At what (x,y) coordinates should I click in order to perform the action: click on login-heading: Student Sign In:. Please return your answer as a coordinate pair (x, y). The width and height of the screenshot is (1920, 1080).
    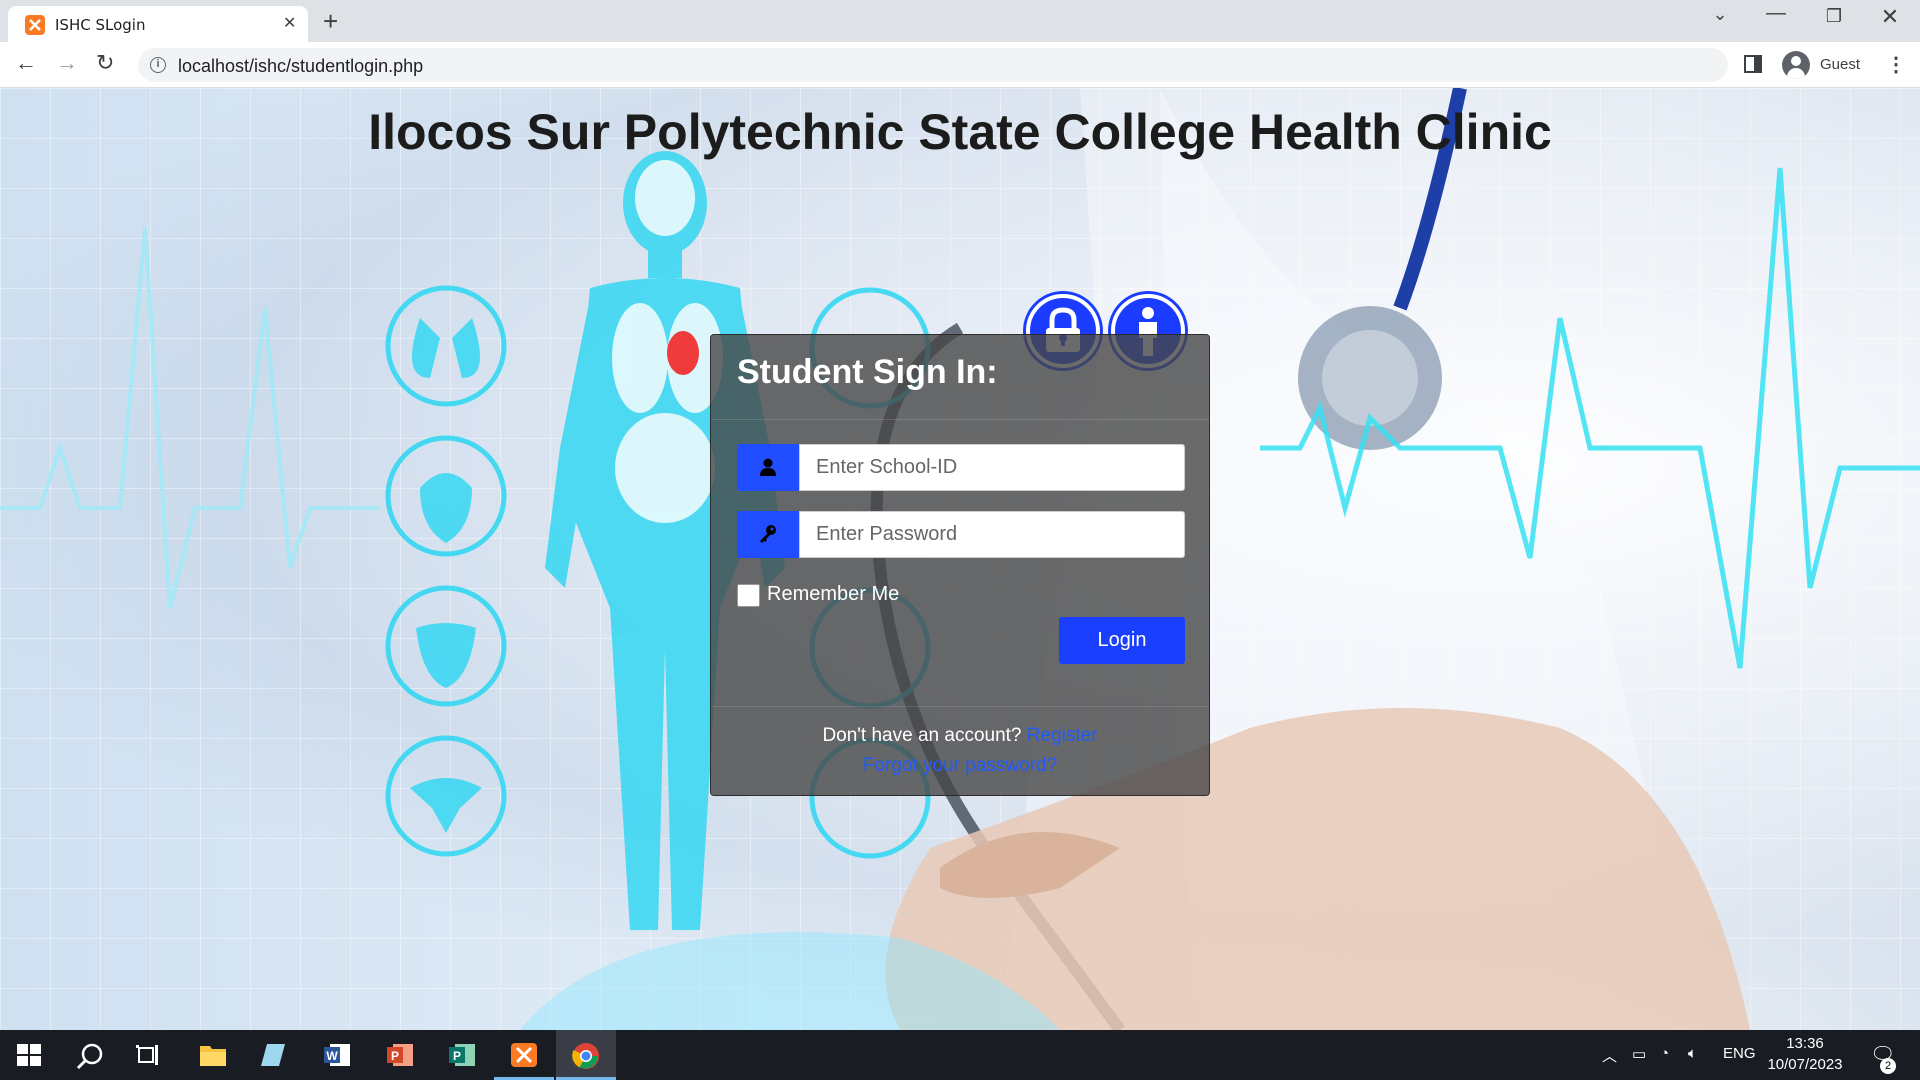
    Looking at the image, I should click on (867, 372).